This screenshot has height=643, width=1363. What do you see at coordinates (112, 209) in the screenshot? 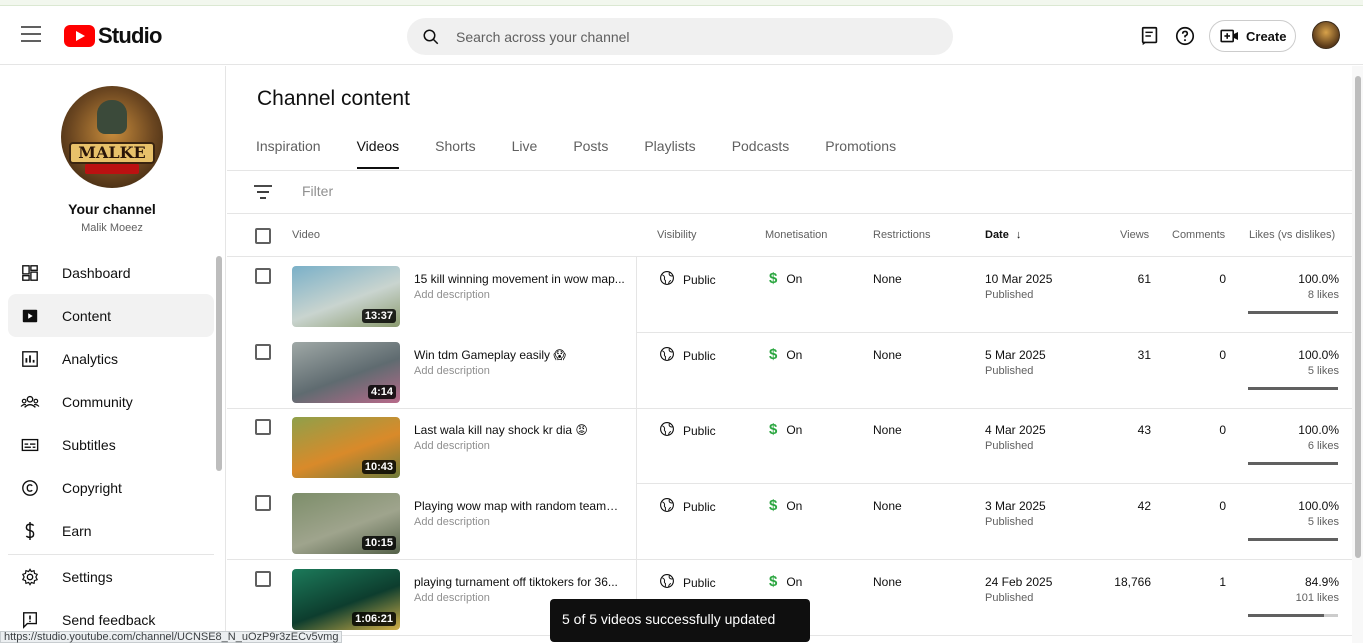
I see `your-channel-label: Your channel` at bounding box center [112, 209].